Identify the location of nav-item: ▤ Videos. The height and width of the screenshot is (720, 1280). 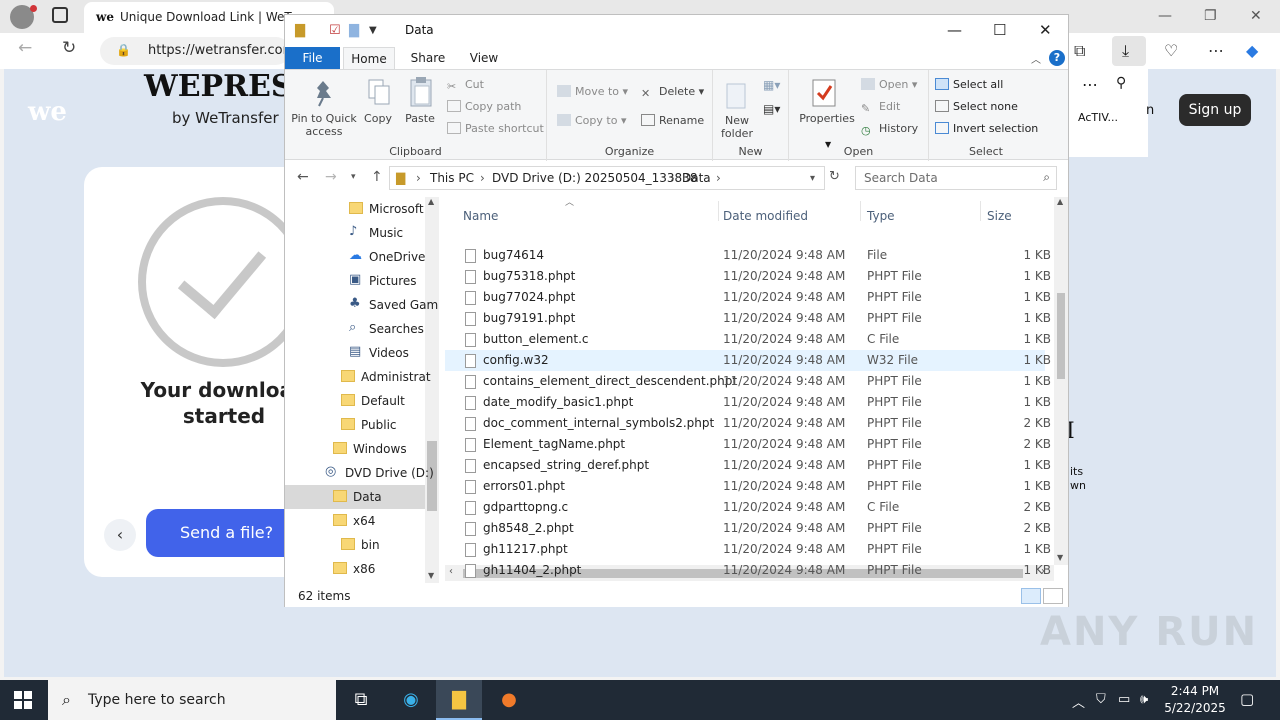
(355, 353).